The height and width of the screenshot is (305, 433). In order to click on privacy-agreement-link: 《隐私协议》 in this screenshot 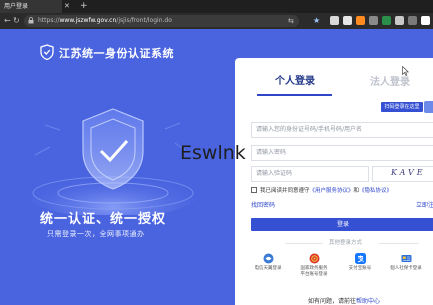, I will do `click(375, 191)`.